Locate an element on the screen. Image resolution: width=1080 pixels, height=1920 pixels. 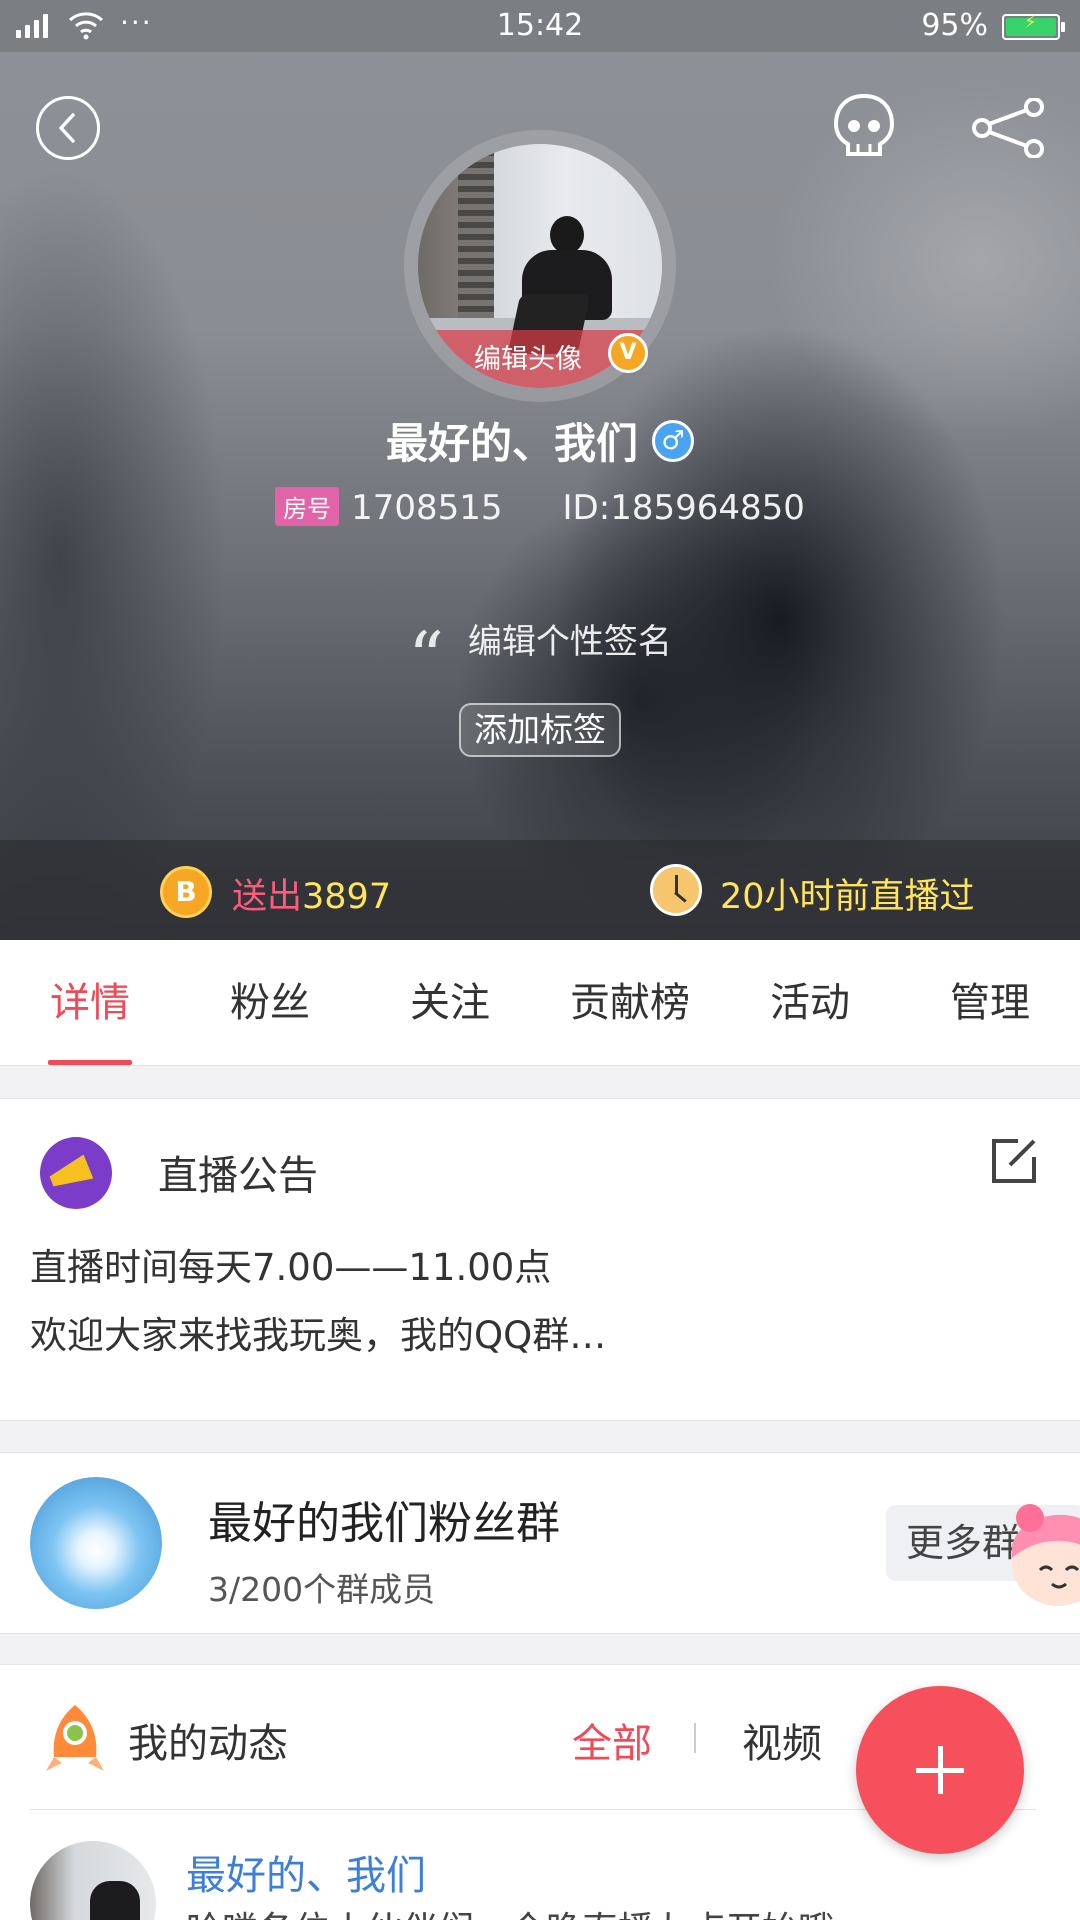
vip-badge-icon: V is located at coordinates (628, 353).